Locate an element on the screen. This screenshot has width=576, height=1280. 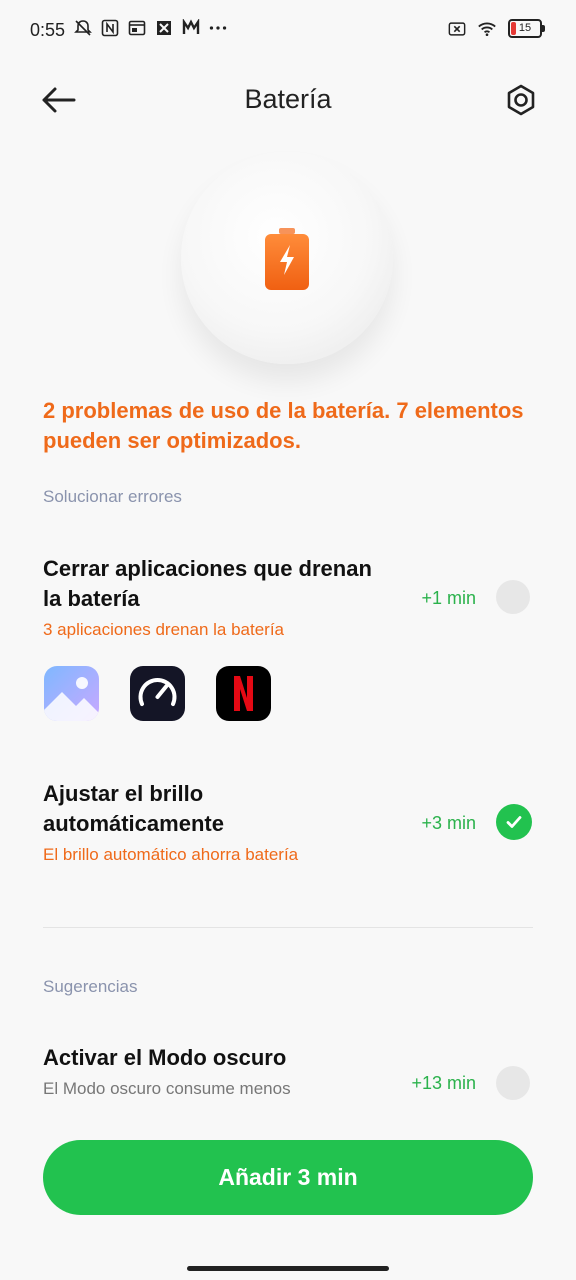
item-title: Ajustar el brillo automáticamente is located at coordinates (133, 808).